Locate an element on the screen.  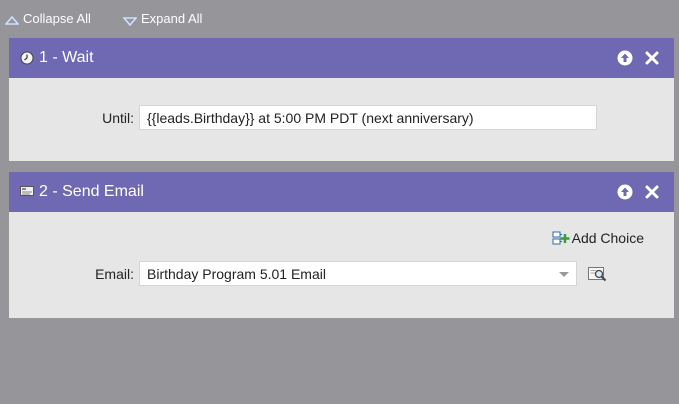
add-choice-label: Add Choice is located at coordinates (607, 238).